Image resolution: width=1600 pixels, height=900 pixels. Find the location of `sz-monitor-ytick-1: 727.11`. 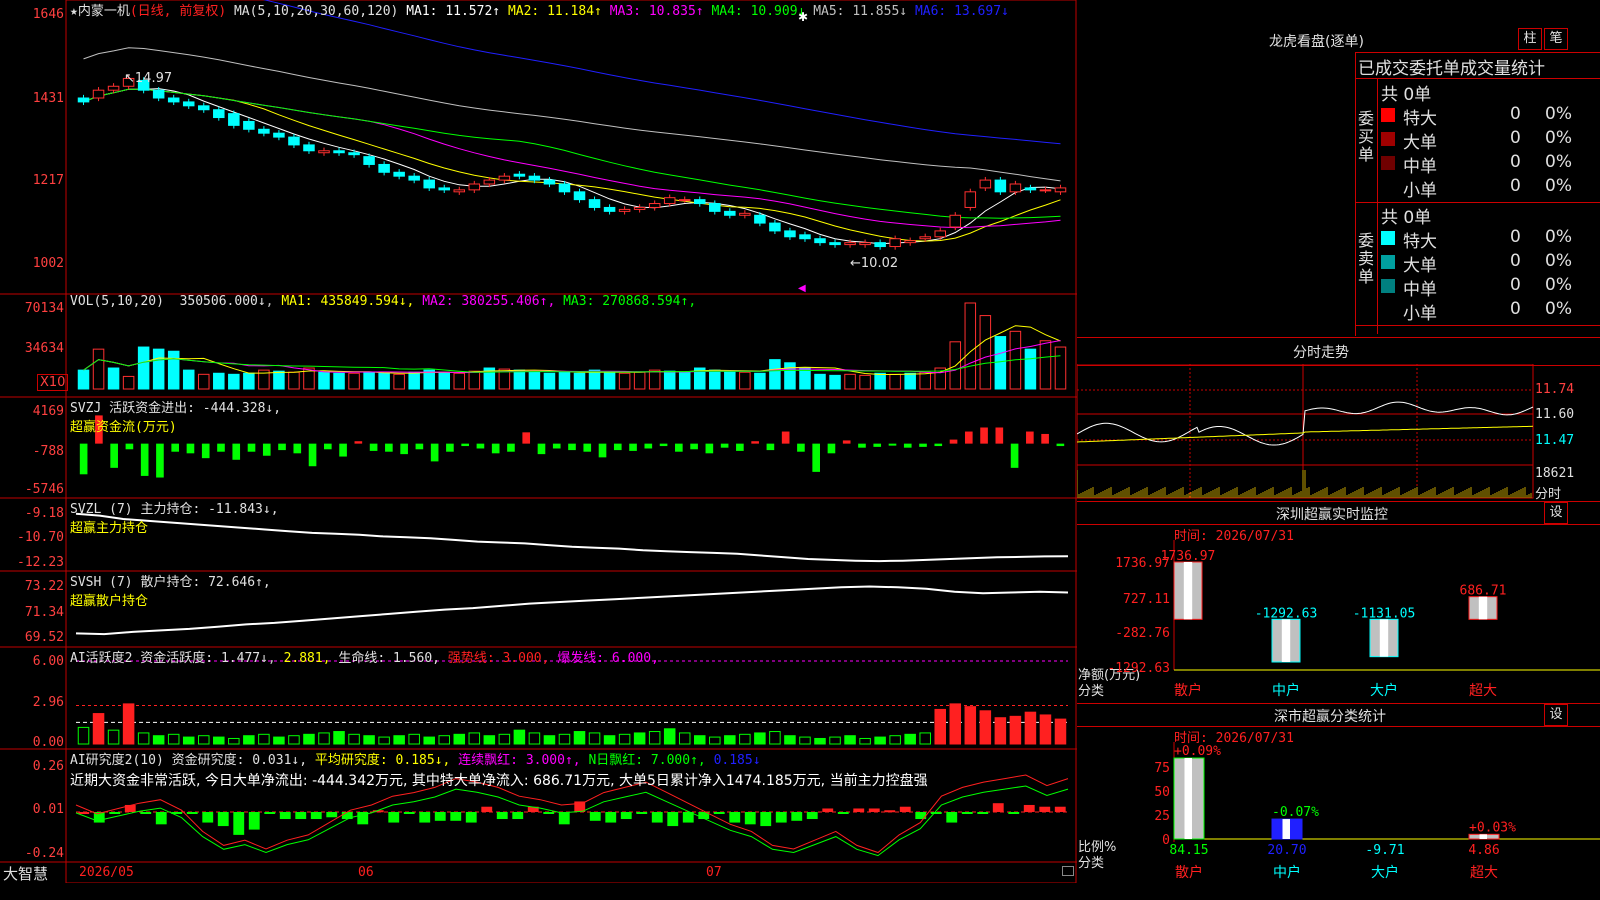

sz-monitor-ytick-1: 727.11 is located at coordinates (1146, 599).